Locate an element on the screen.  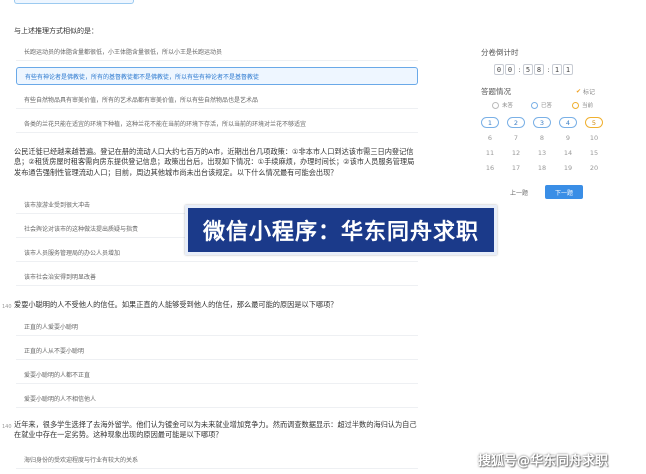
status-title: 答题情况 is located at coordinates (496, 91).